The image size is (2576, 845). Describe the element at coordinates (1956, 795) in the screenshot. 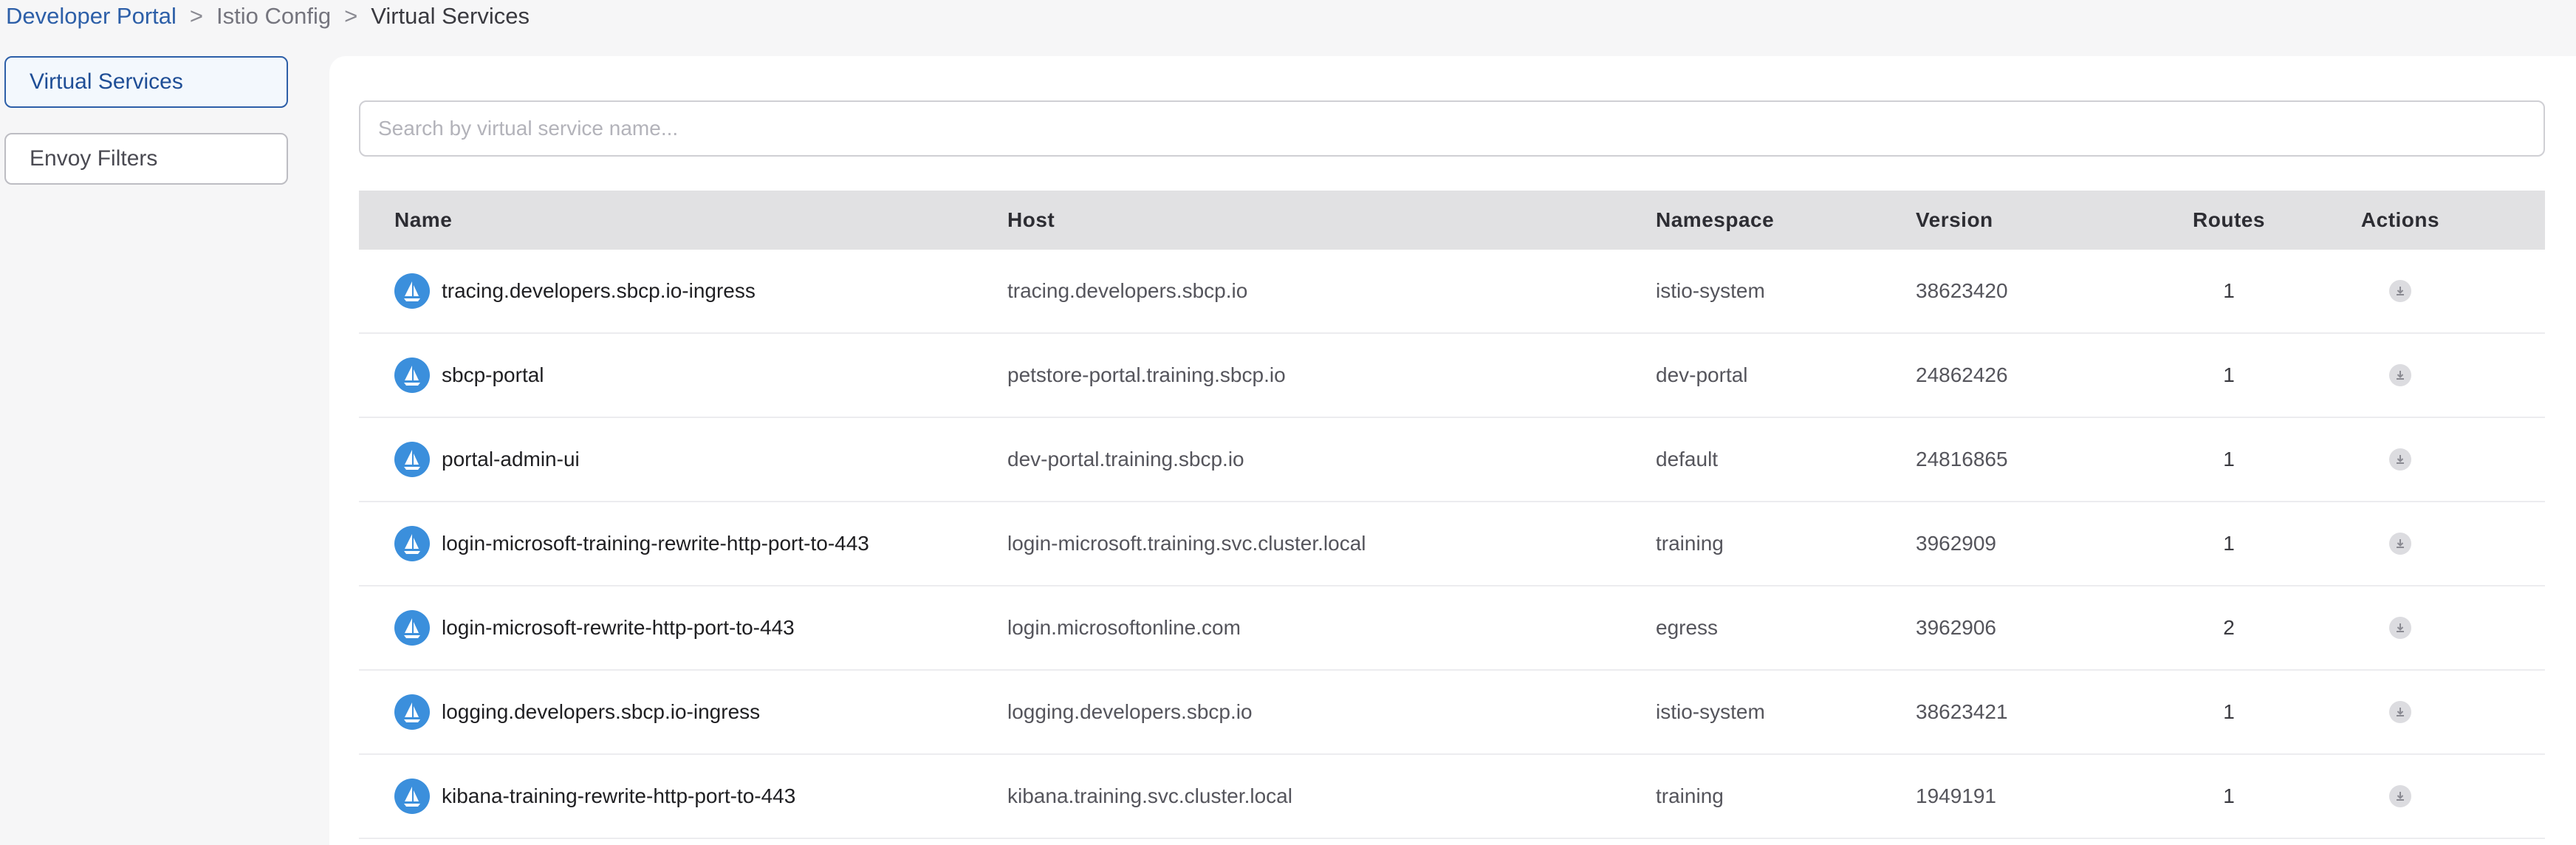

I see `cell-version: 1949191` at that location.